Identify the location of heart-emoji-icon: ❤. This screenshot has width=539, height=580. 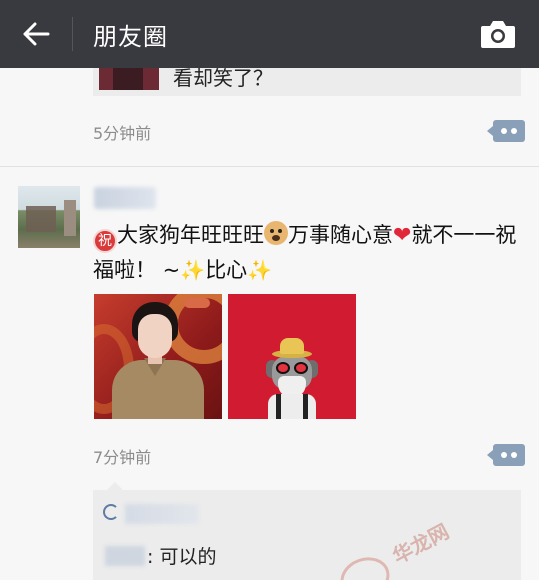
(402, 235).